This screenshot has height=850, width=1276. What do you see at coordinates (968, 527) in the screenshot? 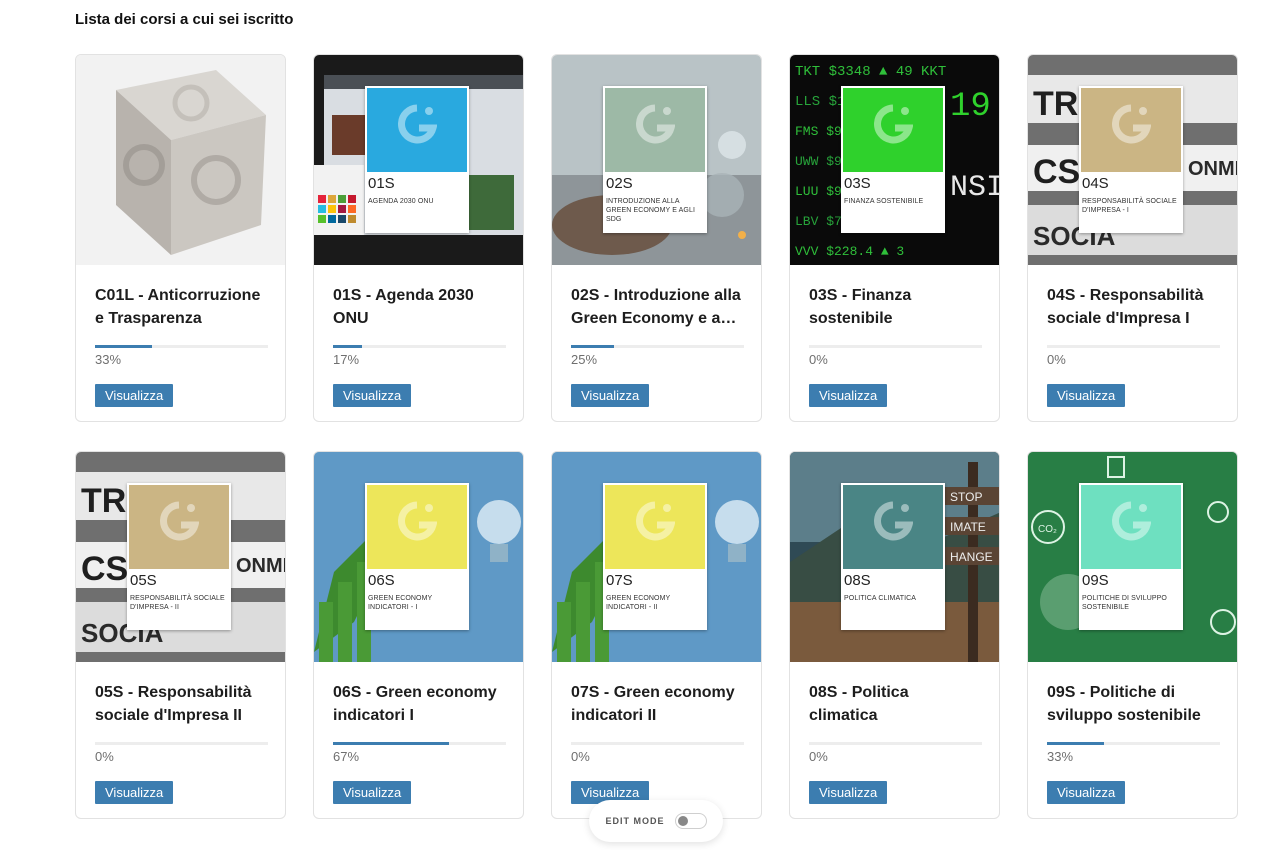
I see `svg-text: IMATE` at bounding box center [968, 527].